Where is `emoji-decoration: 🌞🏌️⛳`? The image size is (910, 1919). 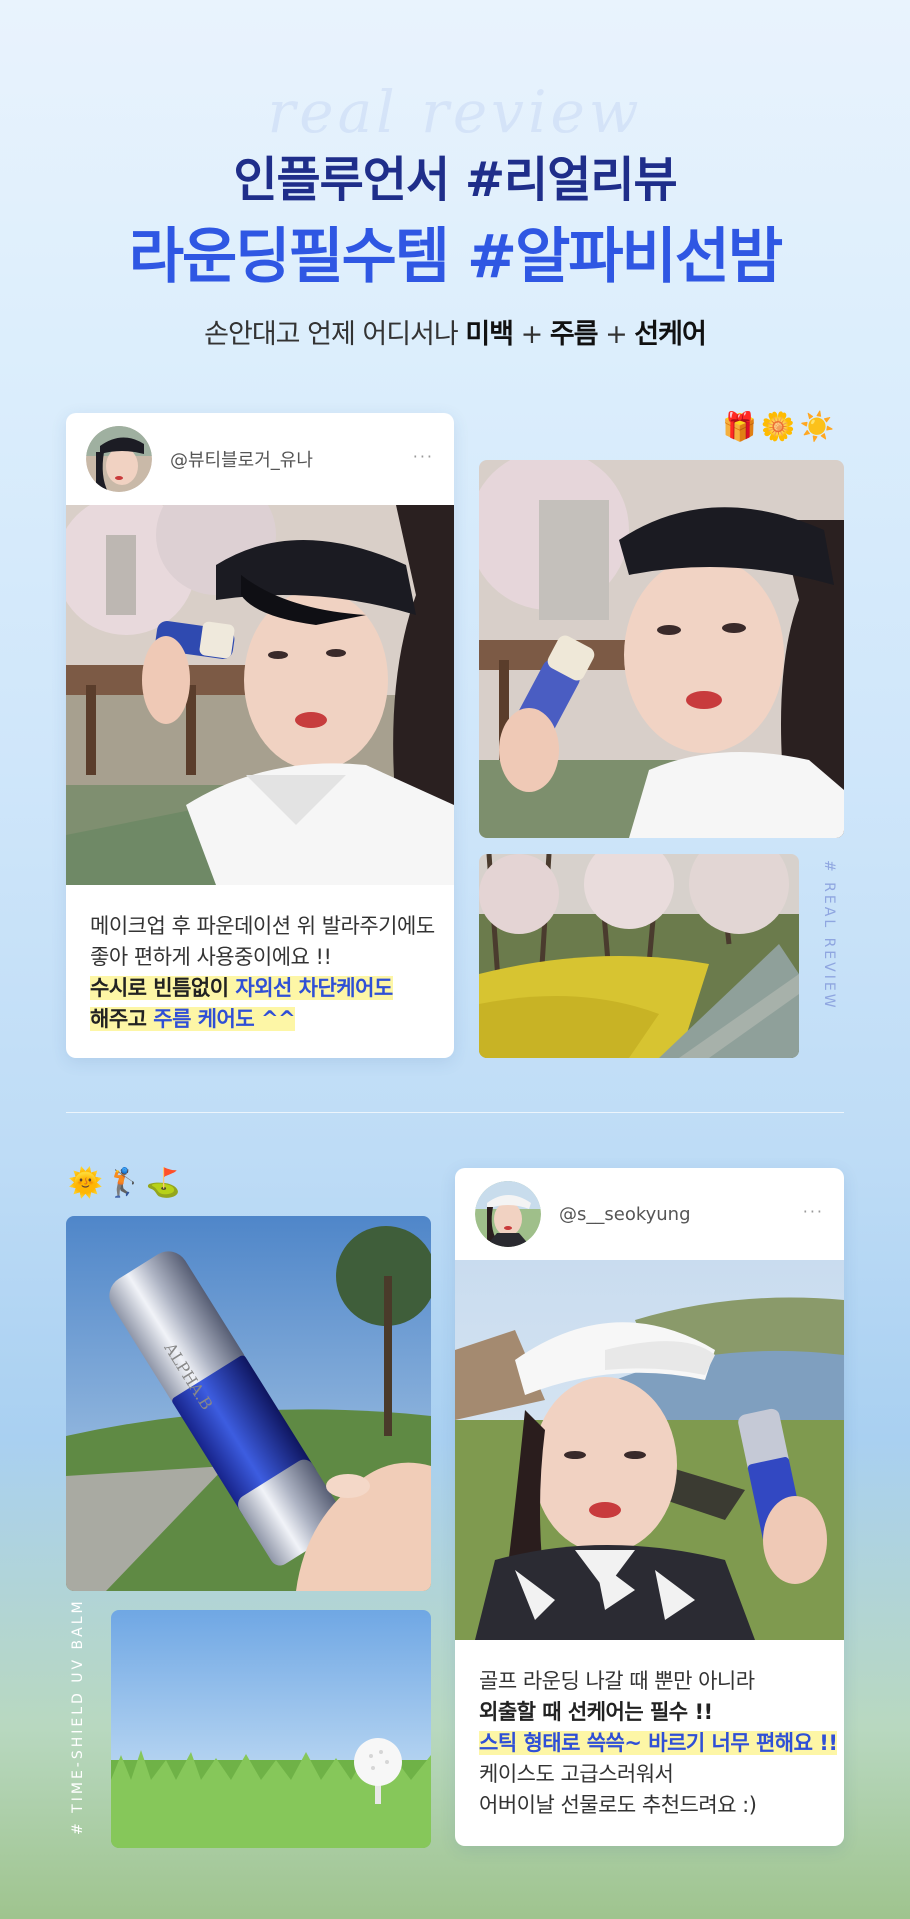
emoji-decoration: 🌞🏌️⛳ is located at coordinates (126, 1182).